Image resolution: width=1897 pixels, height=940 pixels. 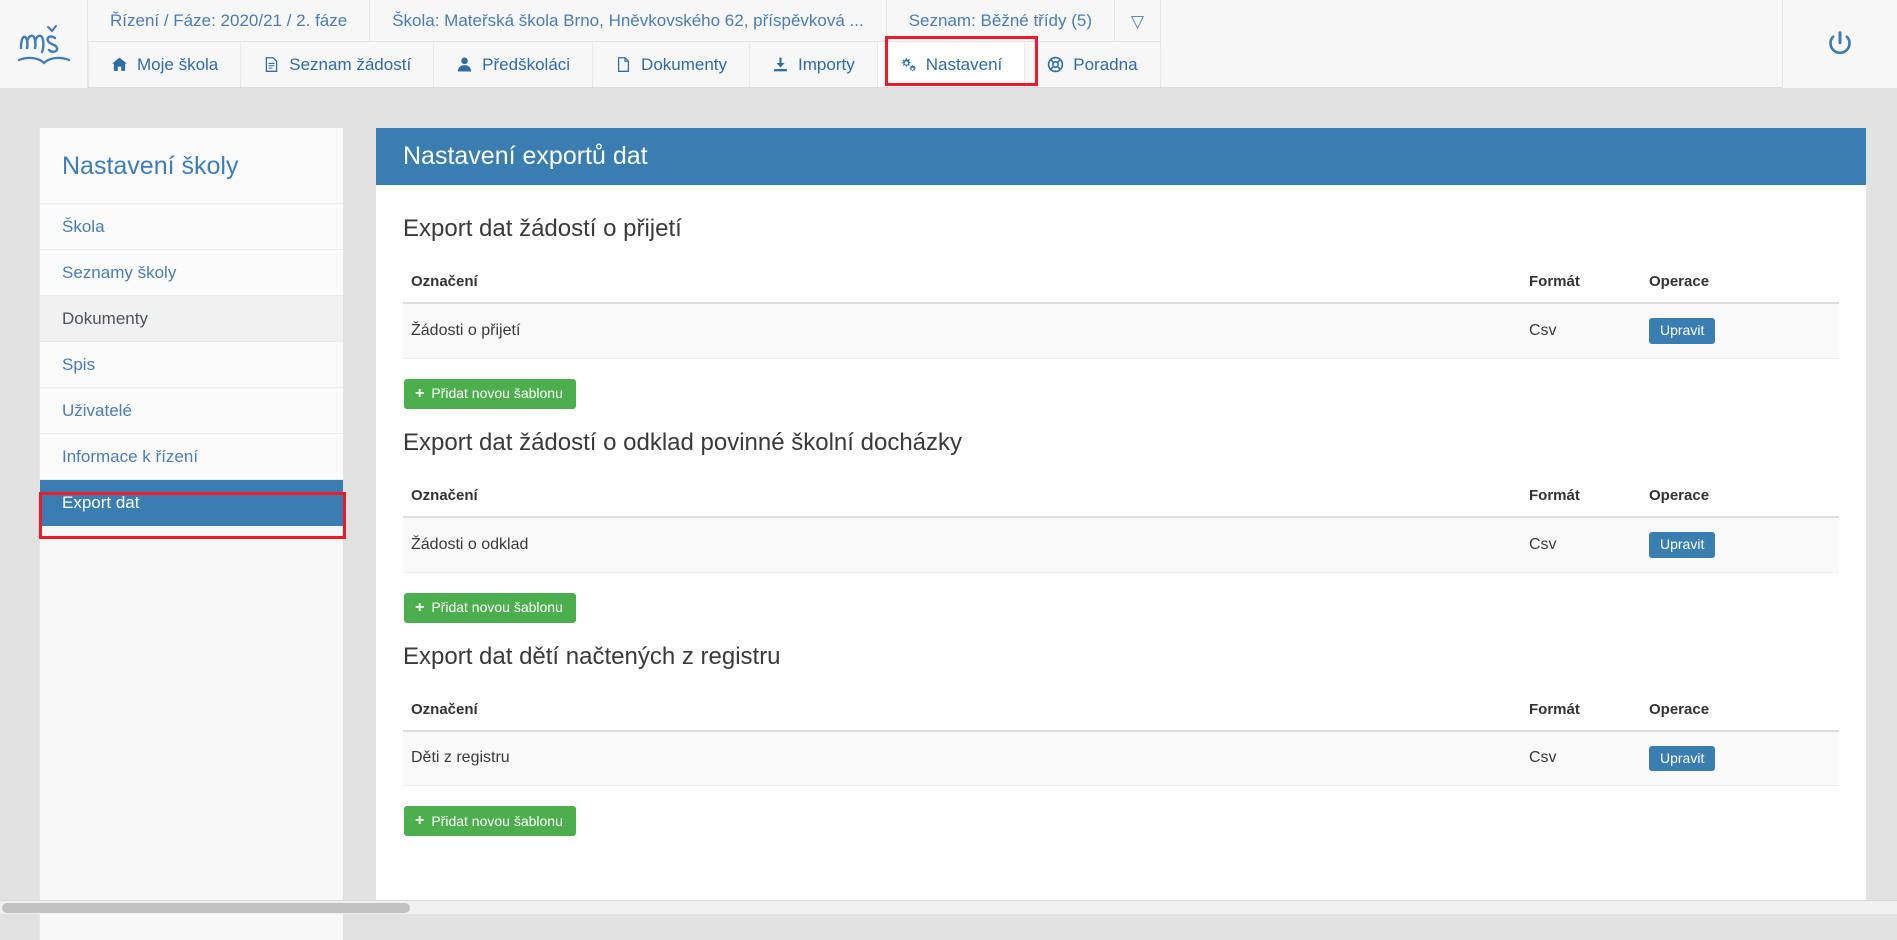 What do you see at coordinates (101, 502) in the screenshot?
I see `sidebar-item-export-dat-label: Export dat` at bounding box center [101, 502].